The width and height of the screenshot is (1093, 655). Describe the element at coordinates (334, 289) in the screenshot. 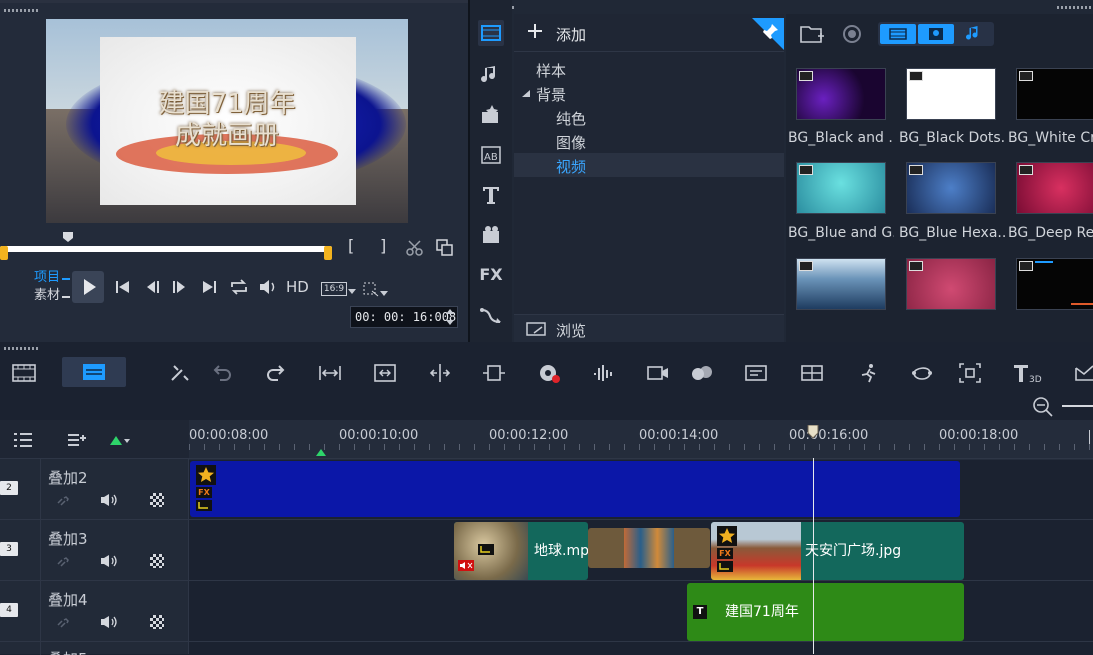

I see `aspect-ratio-button: 16:9` at that location.